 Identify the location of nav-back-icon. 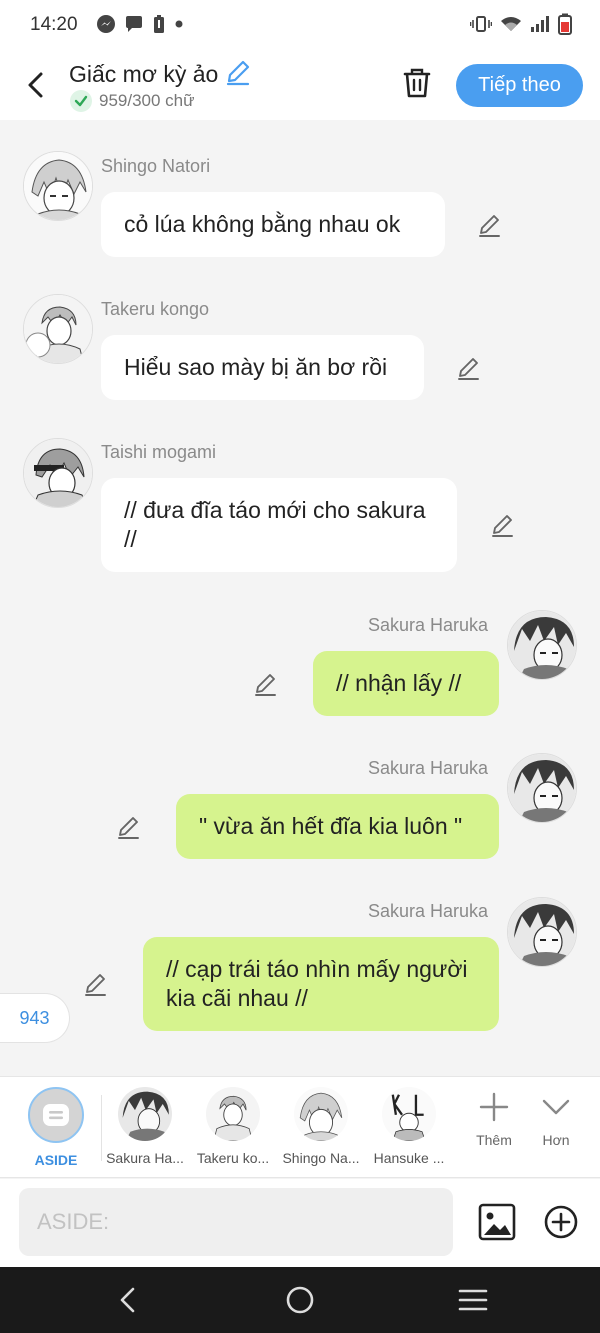
(127, 1300).